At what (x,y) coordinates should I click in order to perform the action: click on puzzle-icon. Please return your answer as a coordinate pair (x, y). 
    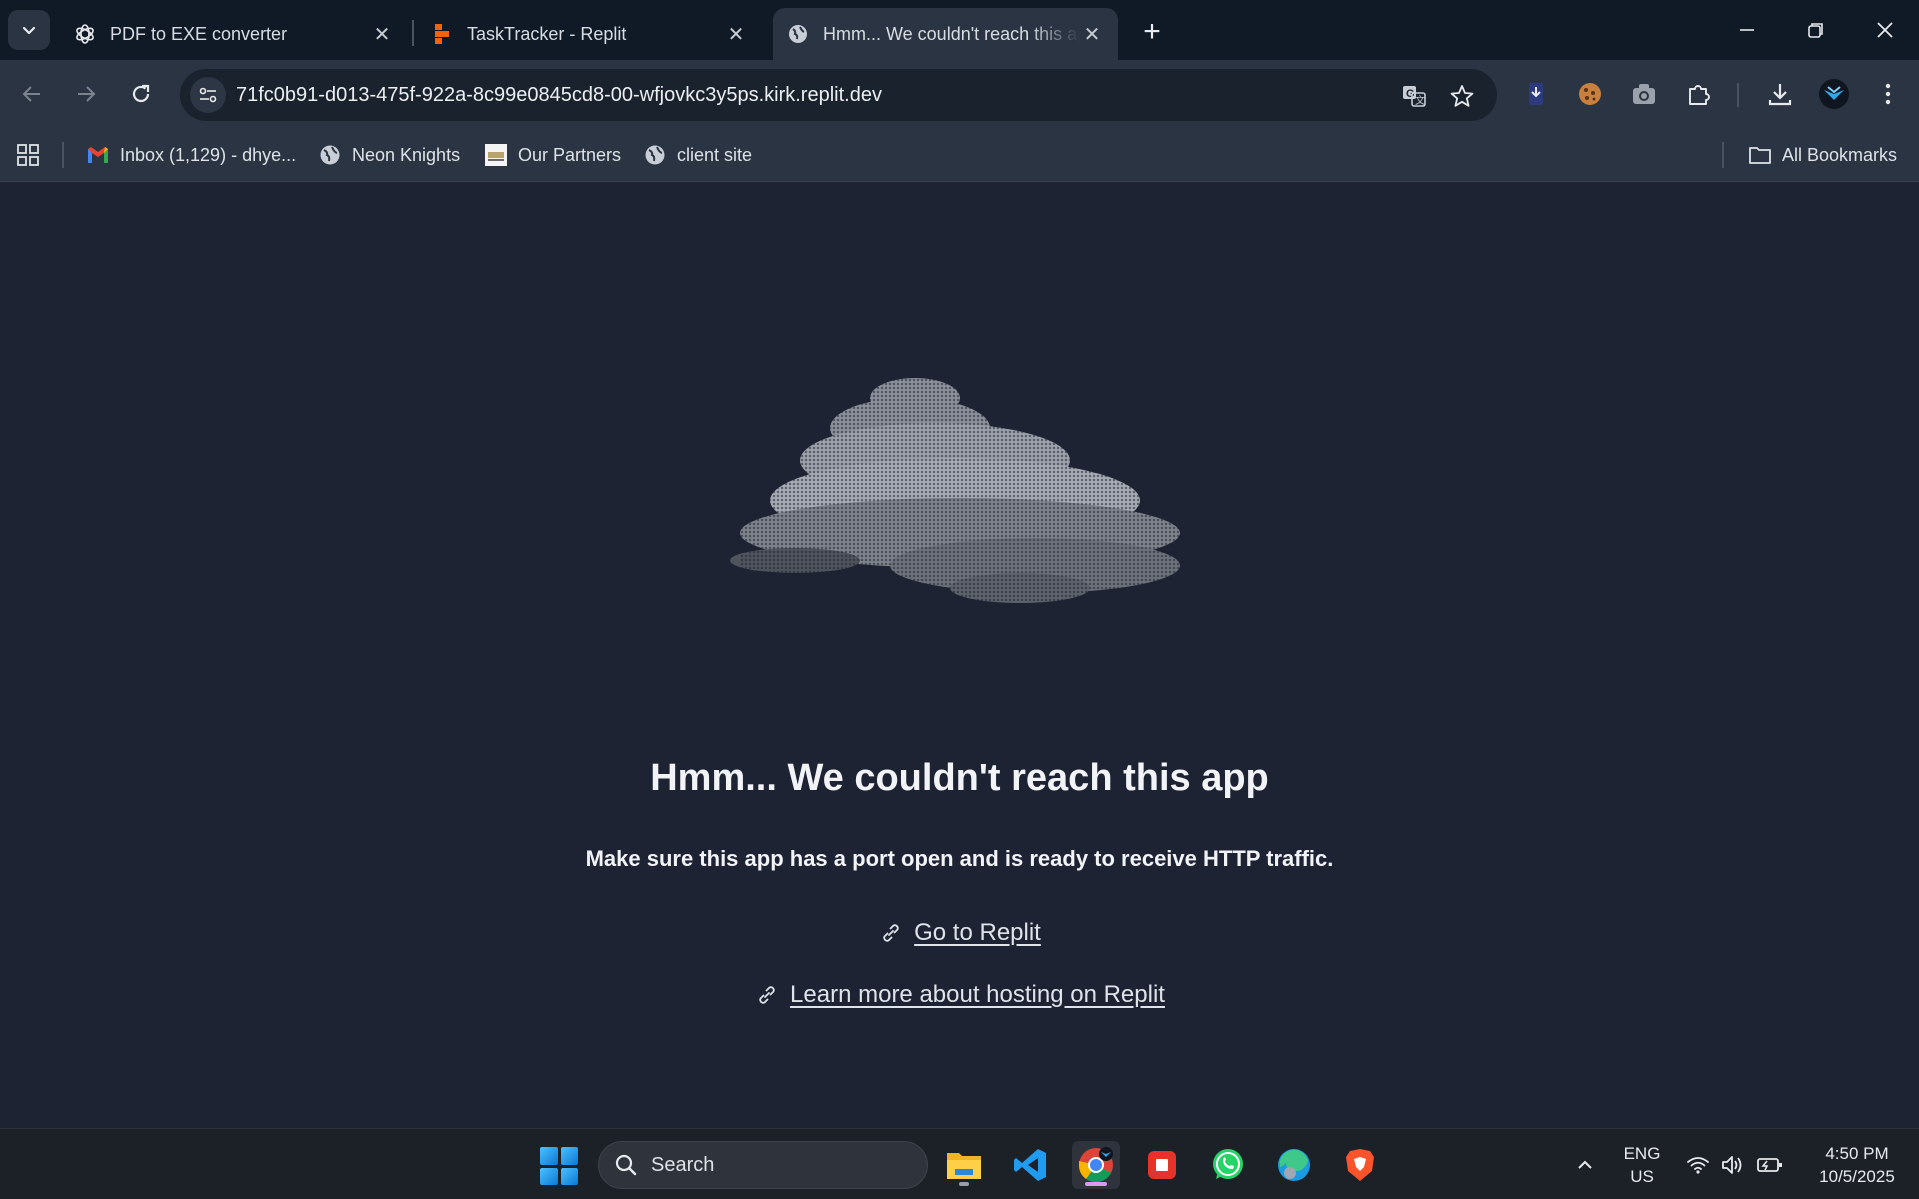
    Looking at the image, I should click on (1699, 95).